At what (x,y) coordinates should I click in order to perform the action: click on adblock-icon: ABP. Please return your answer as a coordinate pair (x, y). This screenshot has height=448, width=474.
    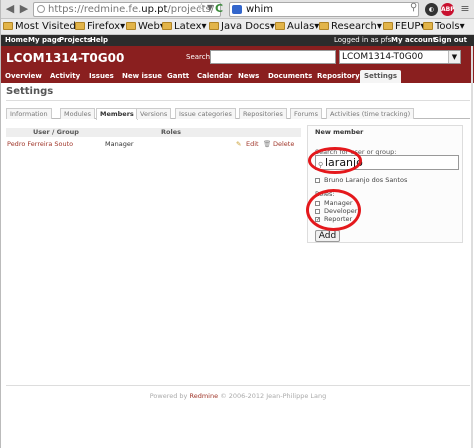
    Looking at the image, I should click on (448, 9).